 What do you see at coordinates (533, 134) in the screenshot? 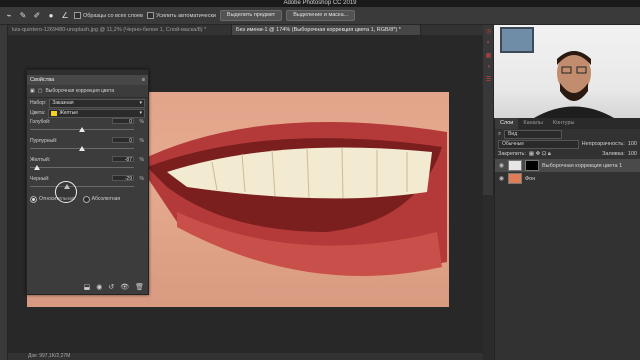
I see `kind-filter-select: Вид` at bounding box center [533, 134].